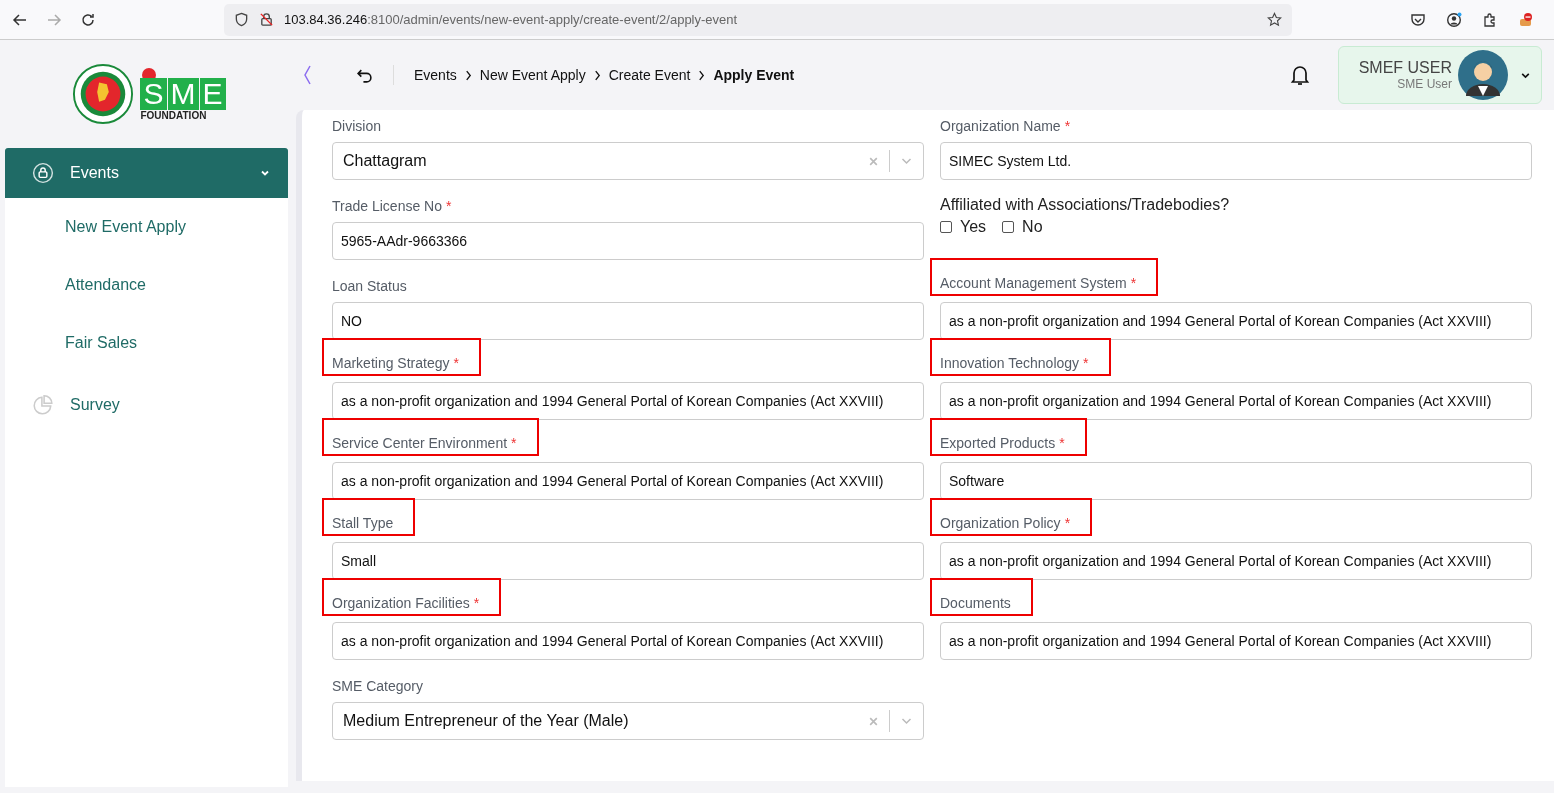 This screenshot has height=793, width=1554. I want to click on sidebar-subitem: New Event Apply, so click(146, 227).